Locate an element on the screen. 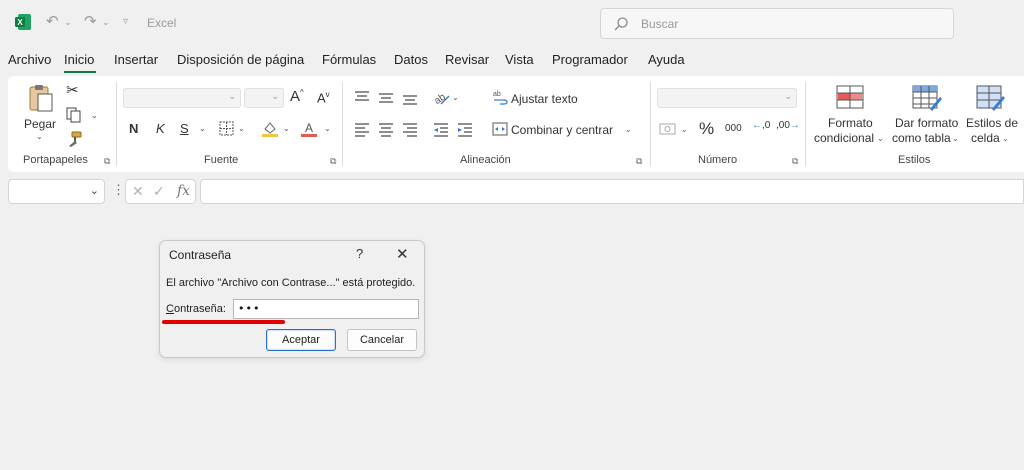 The height and width of the screenshot is (470, 1024). excel-logo-icon: X is located at coordinates (23, 22).